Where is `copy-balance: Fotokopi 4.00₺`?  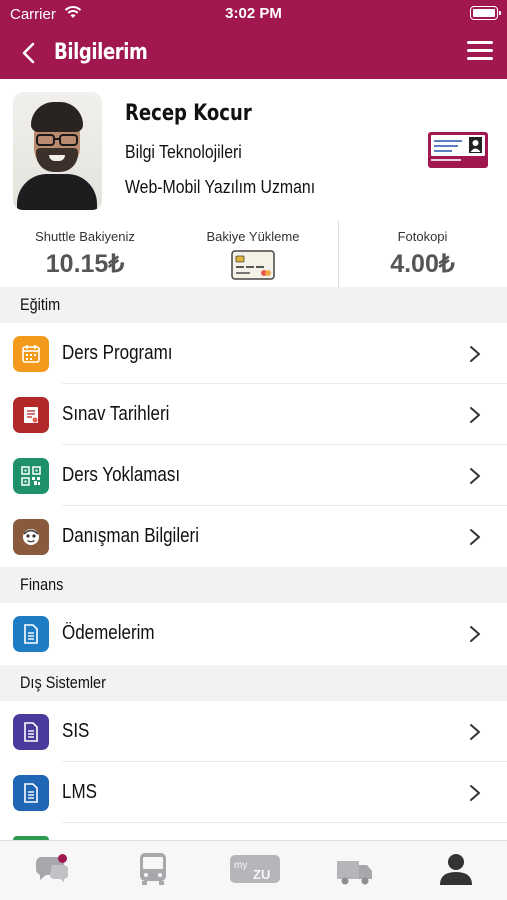
copy-balance: Fotokopi 4.00₺ is located at coordinates (422, 253).